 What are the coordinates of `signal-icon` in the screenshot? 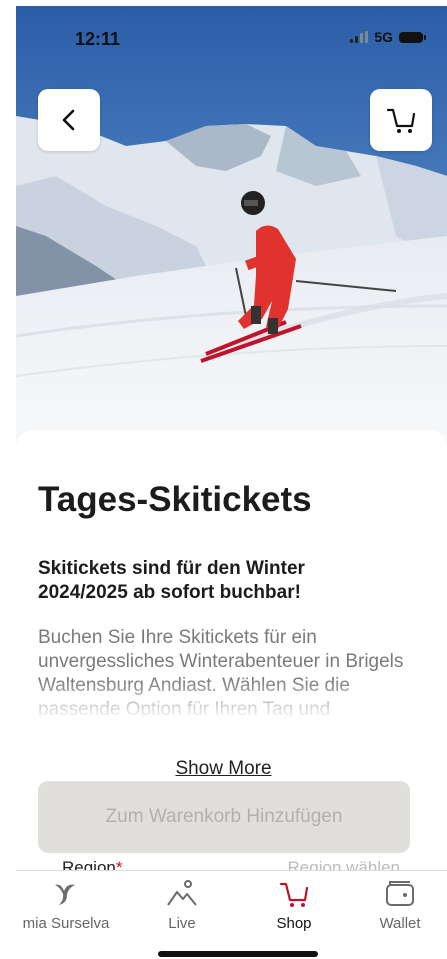 It's located at (359, 37).